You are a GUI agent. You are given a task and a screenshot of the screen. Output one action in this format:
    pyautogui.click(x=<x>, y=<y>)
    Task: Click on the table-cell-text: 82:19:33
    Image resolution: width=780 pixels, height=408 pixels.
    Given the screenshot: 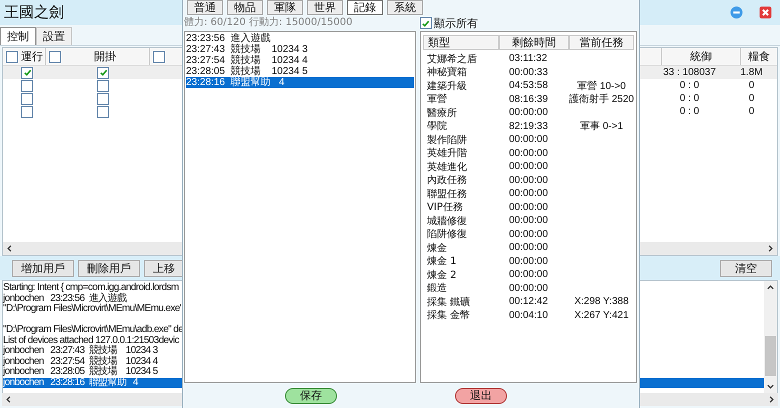 What is the action you would take?
    pyautogui.click(x=528, y=126)
    